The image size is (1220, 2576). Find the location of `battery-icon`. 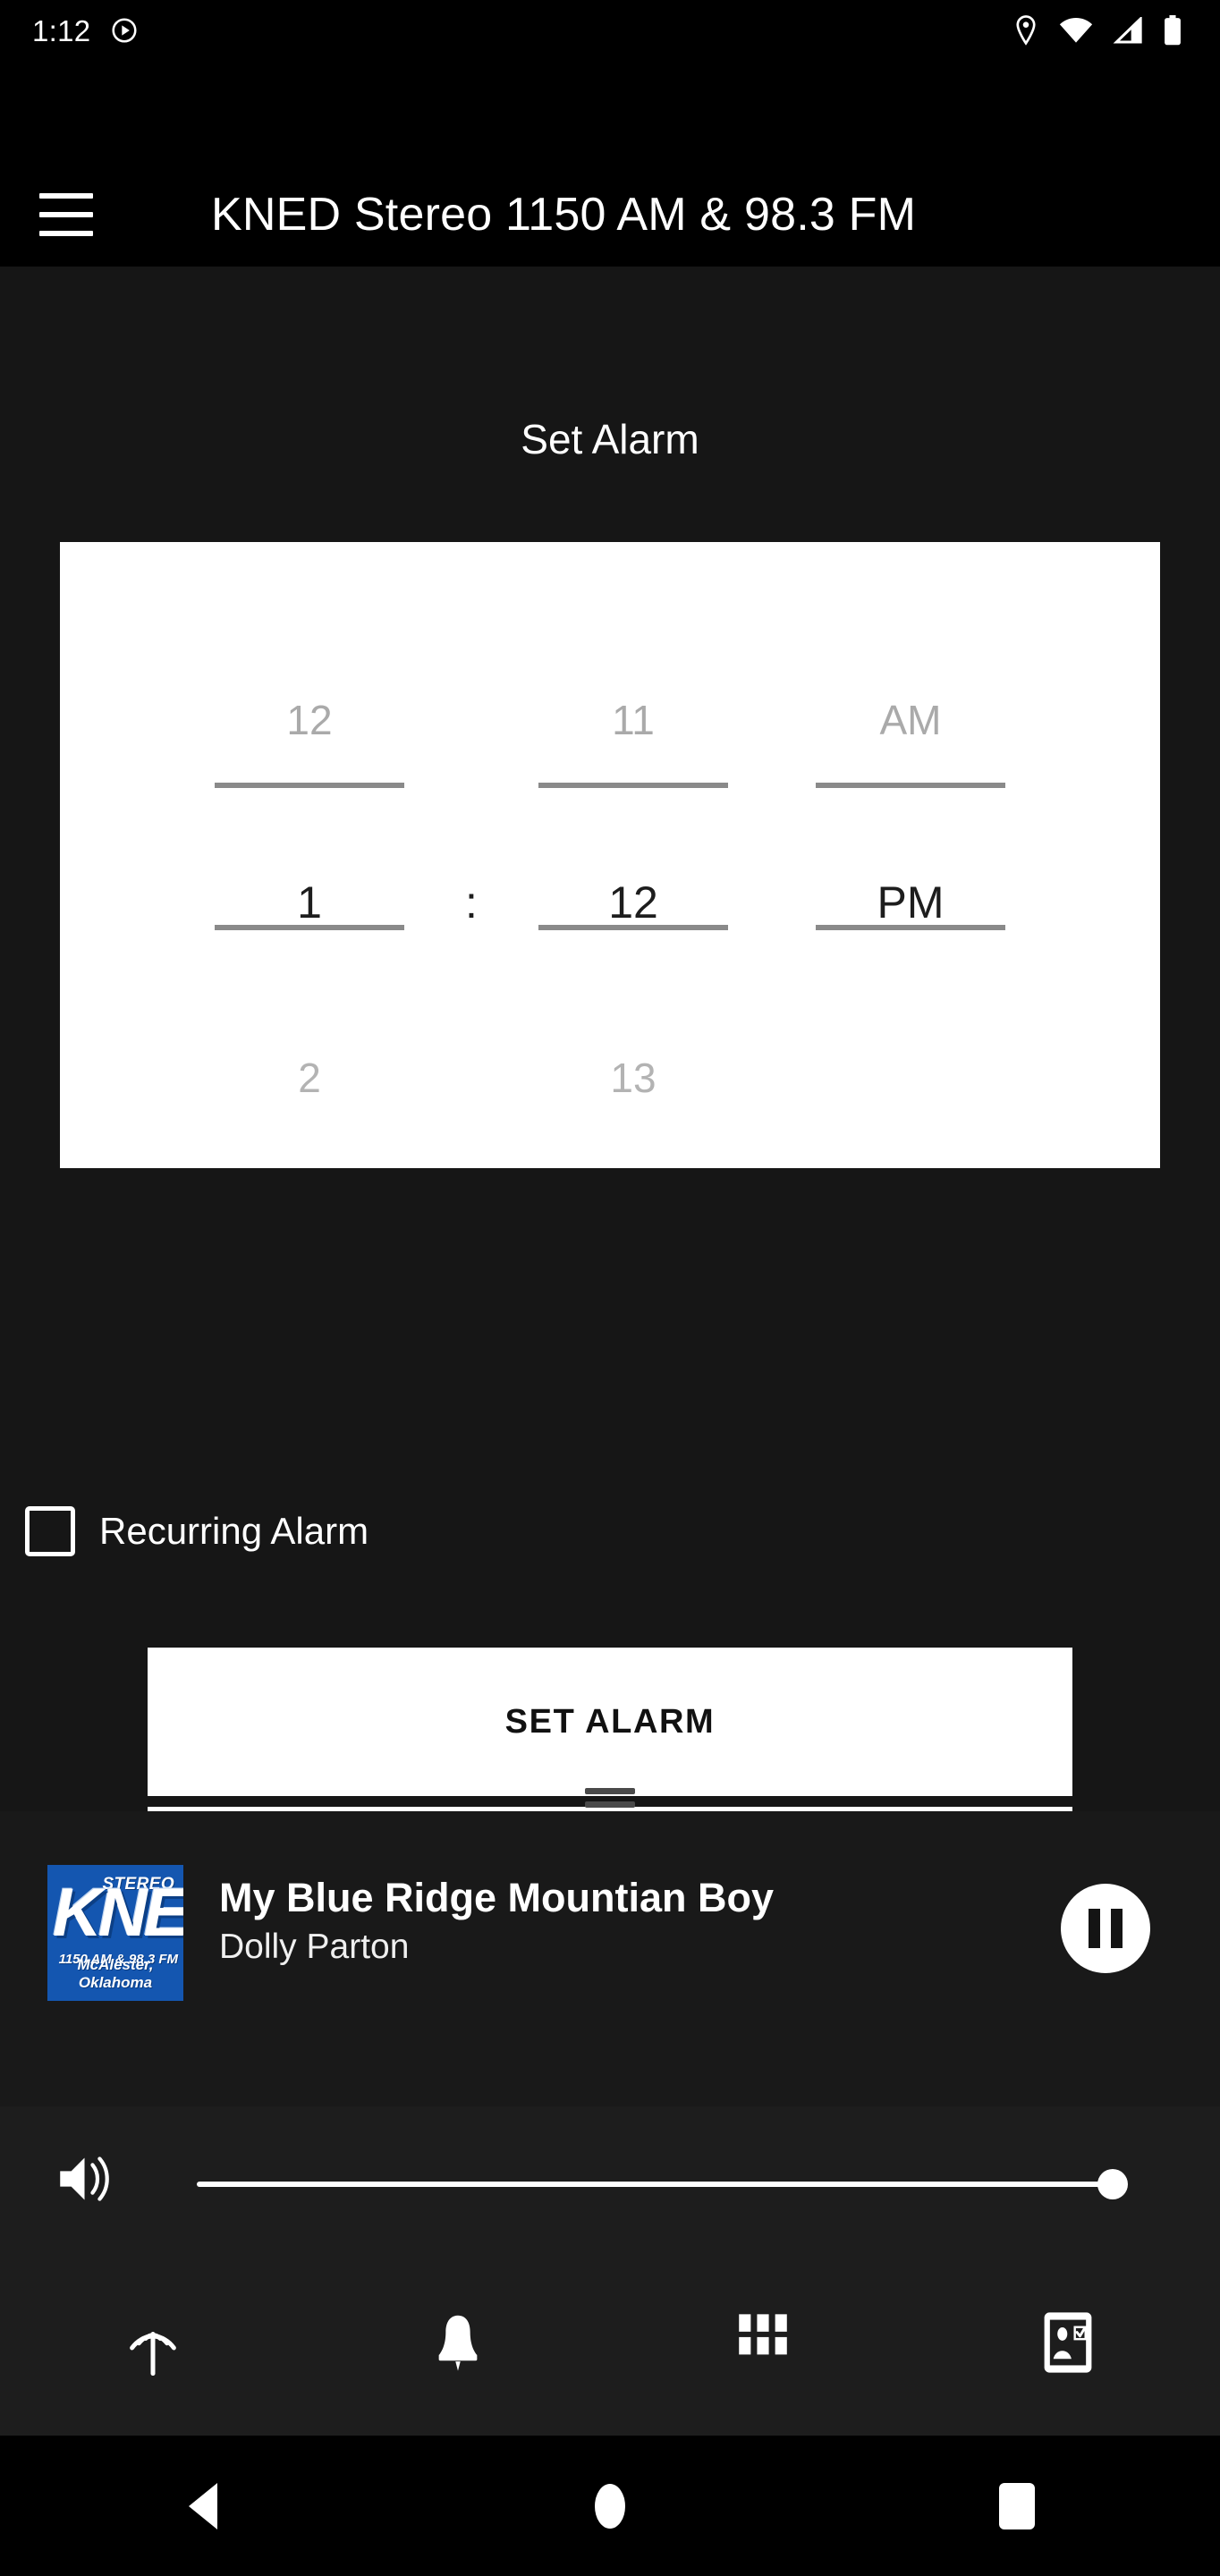

battery-icon is located at coordinates (1173, 30).